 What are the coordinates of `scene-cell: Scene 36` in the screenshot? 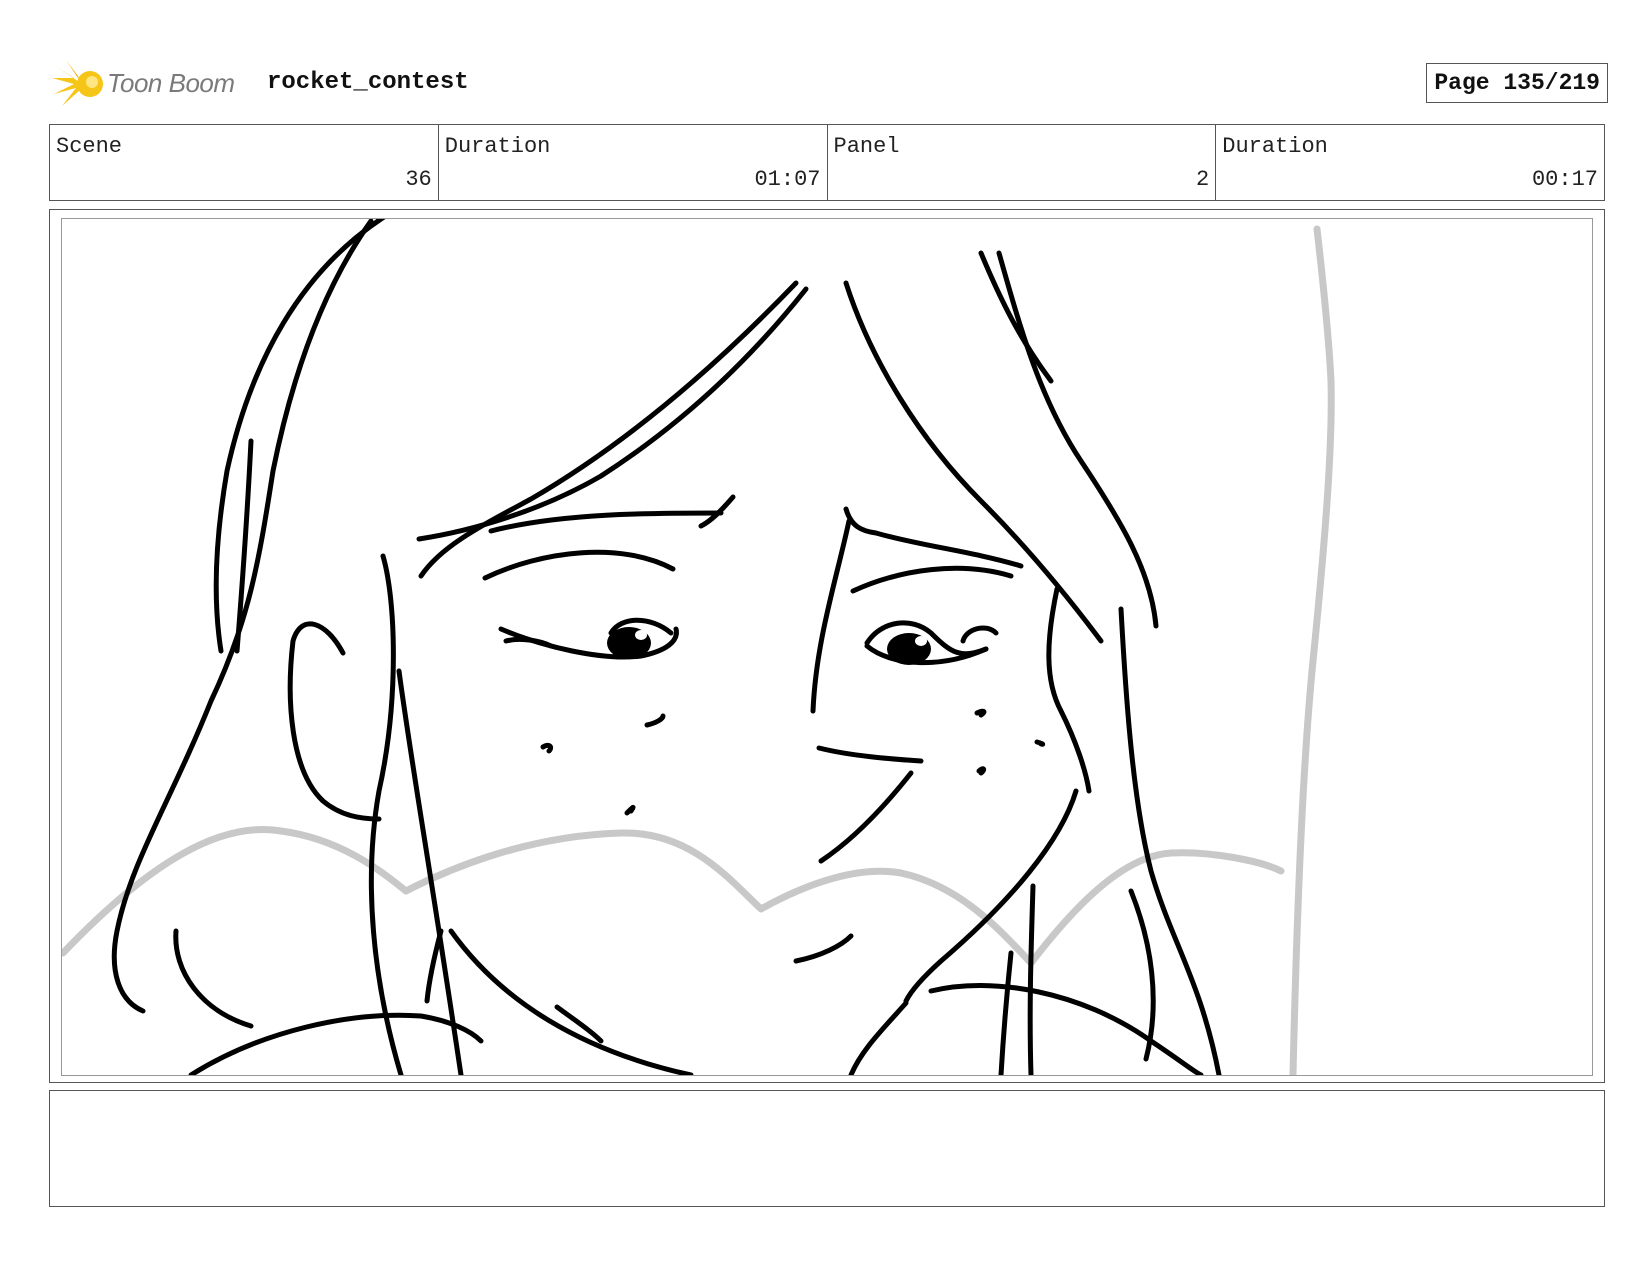 It's located at (244, 162).